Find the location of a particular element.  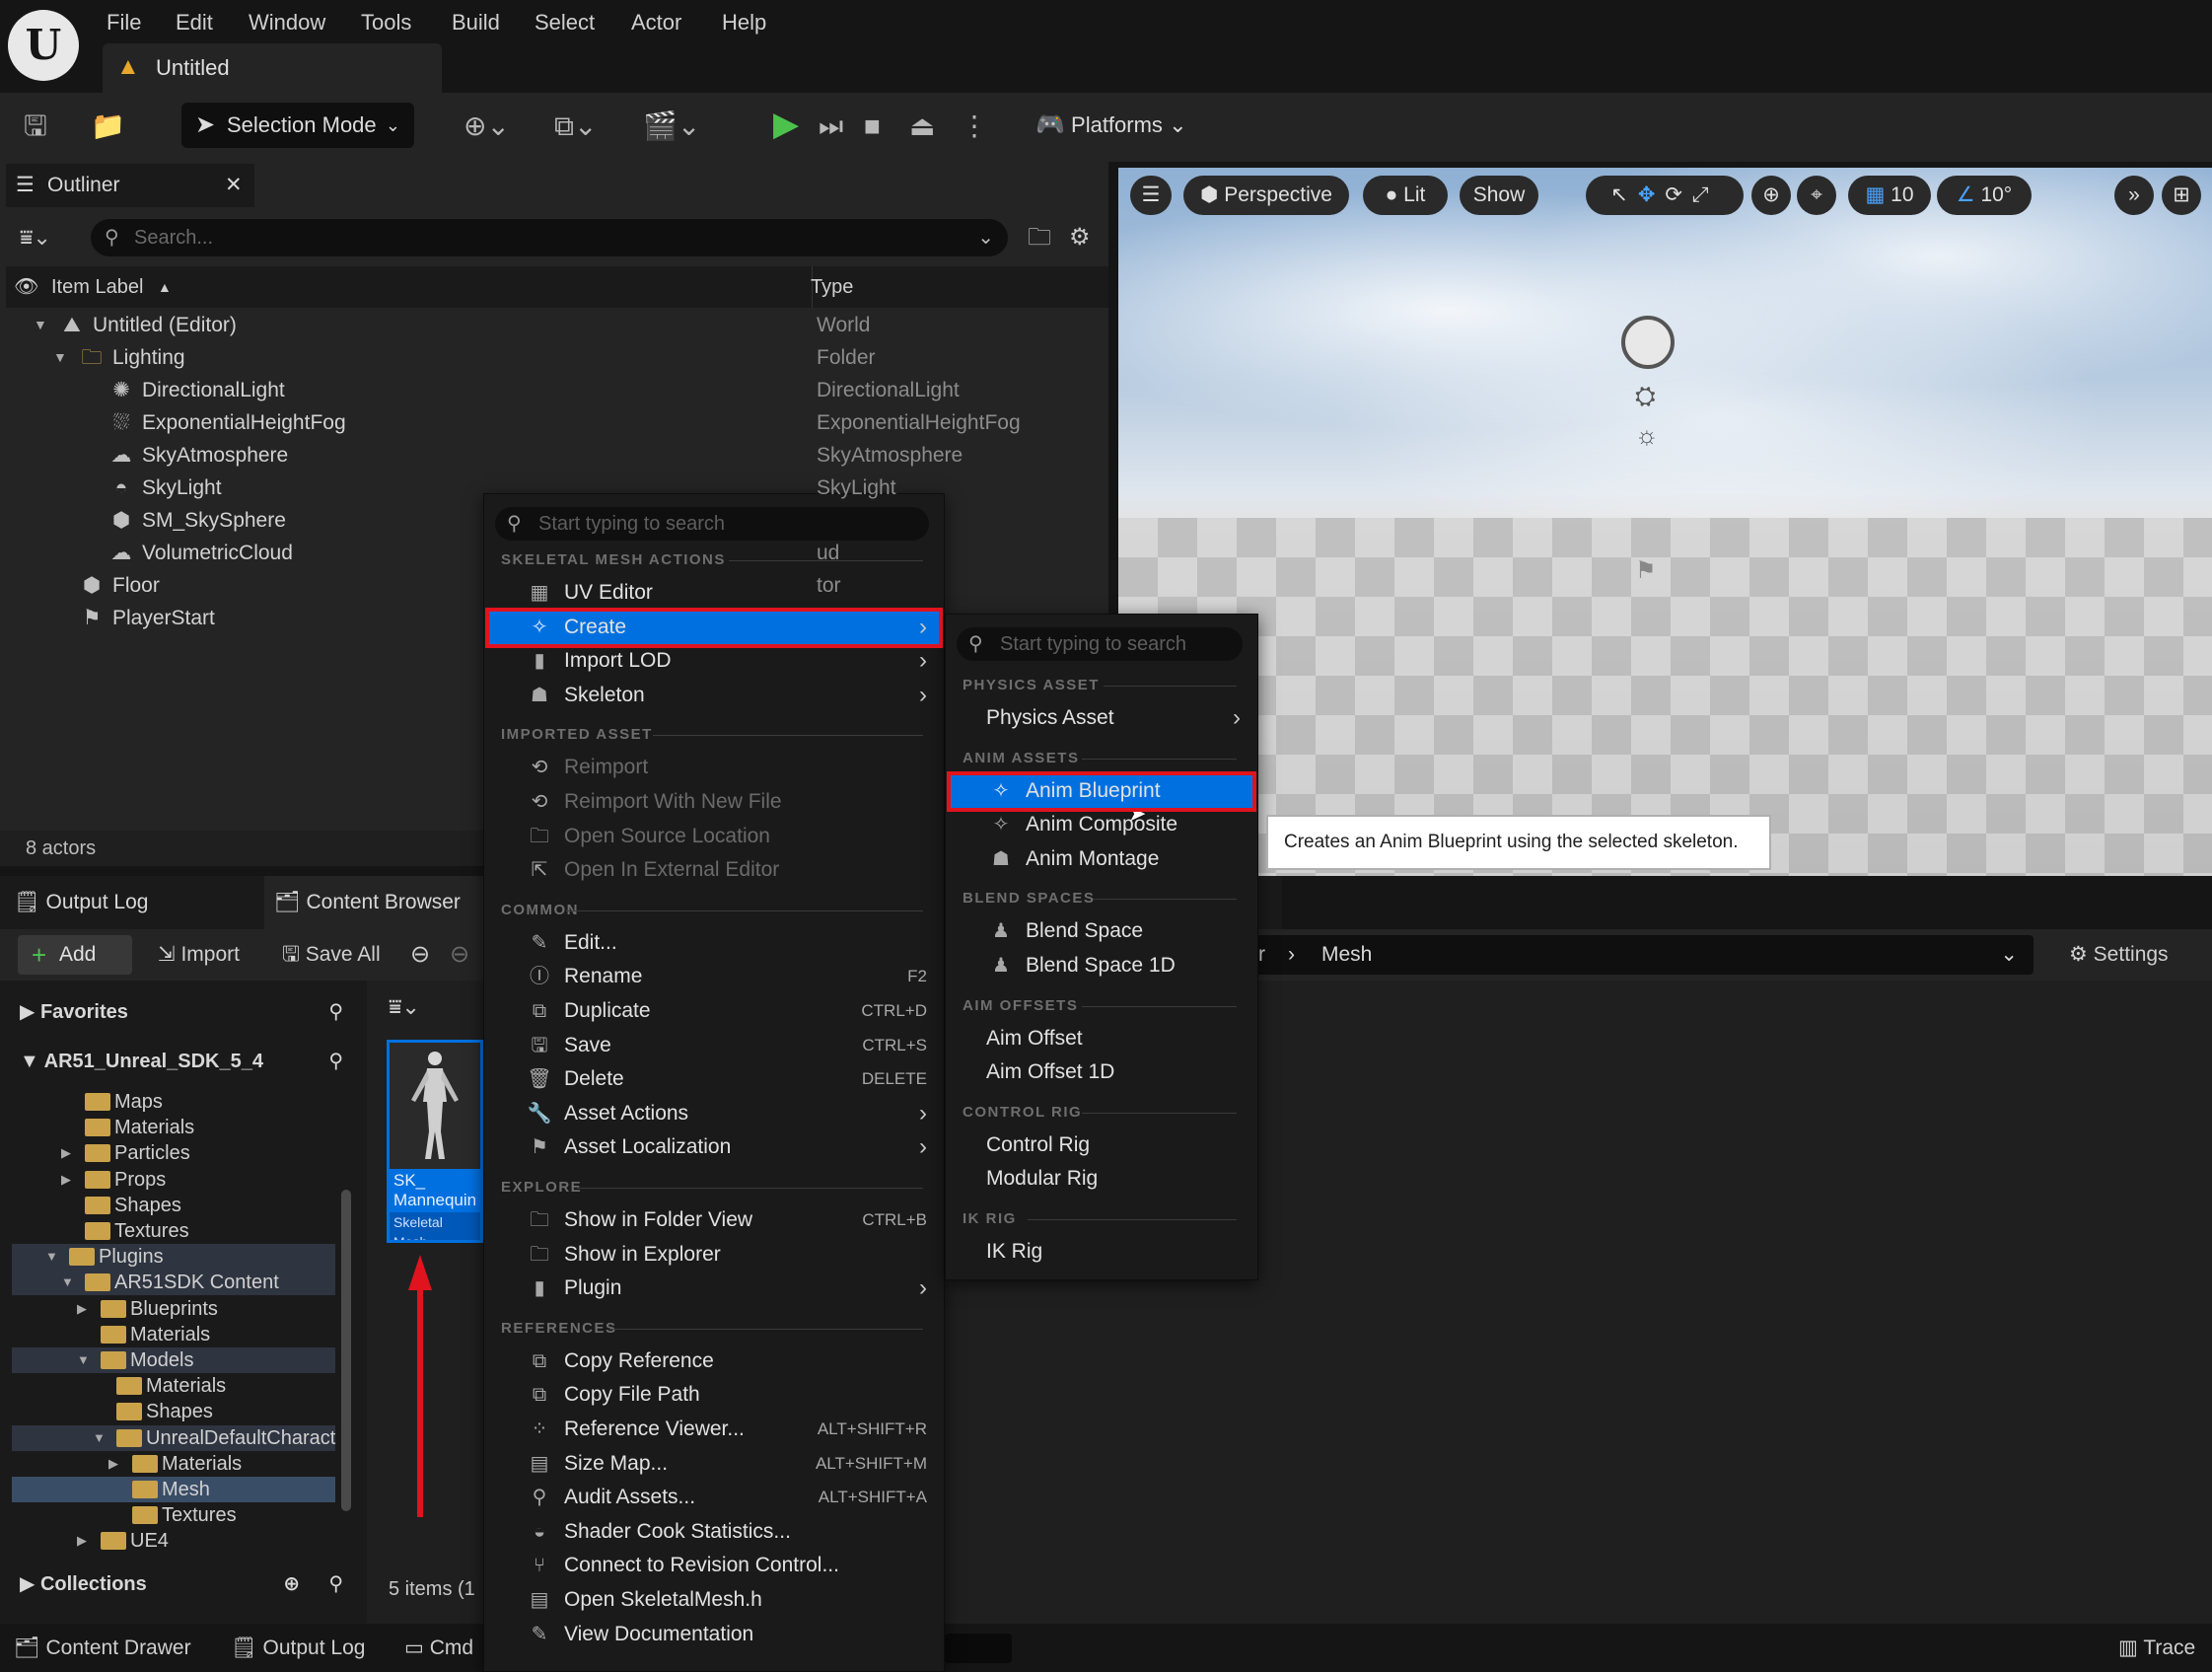

viewport-menu-icon: ☰ is located at coordinates (1151, 195).